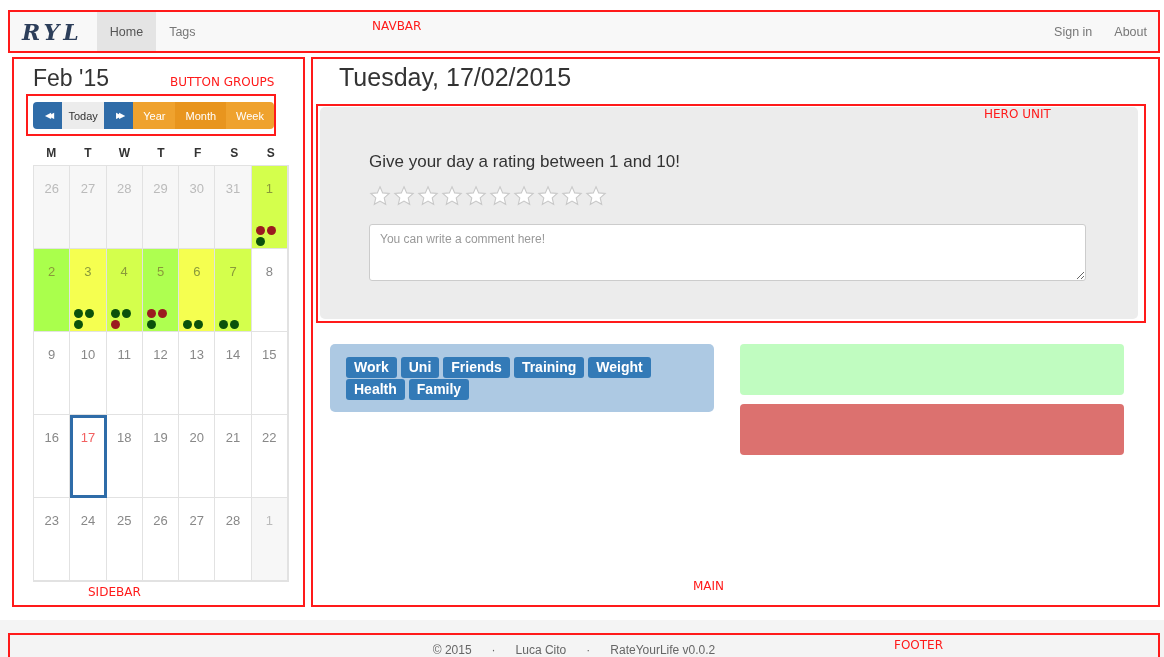  I want to click on view-button: Year, so click(154, 115).